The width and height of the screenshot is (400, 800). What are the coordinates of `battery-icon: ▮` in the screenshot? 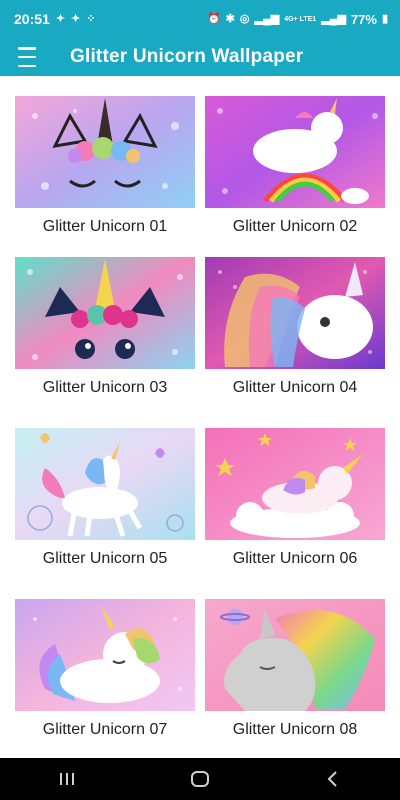 It's located at (384, 18).